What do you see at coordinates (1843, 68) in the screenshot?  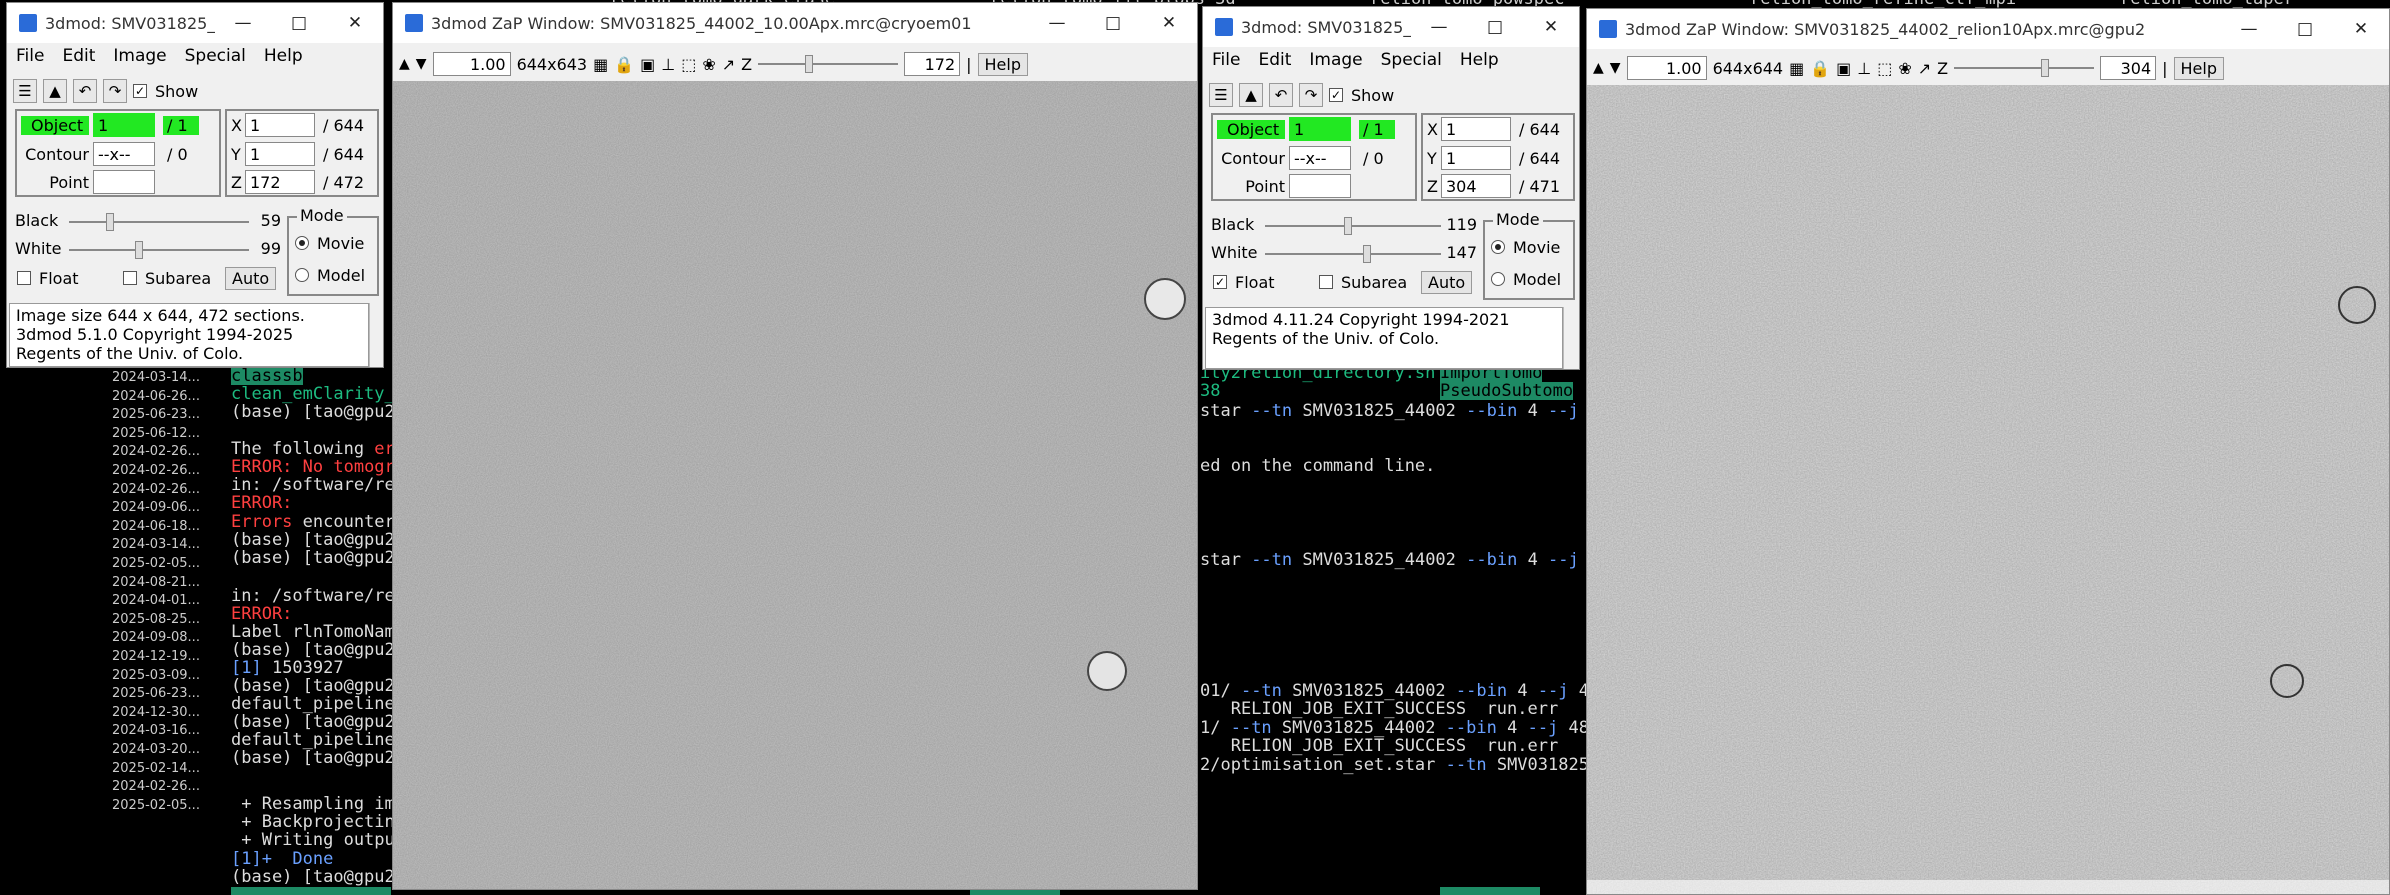 I see `frame-icon: ▣` at bounding box center [1843, 68].